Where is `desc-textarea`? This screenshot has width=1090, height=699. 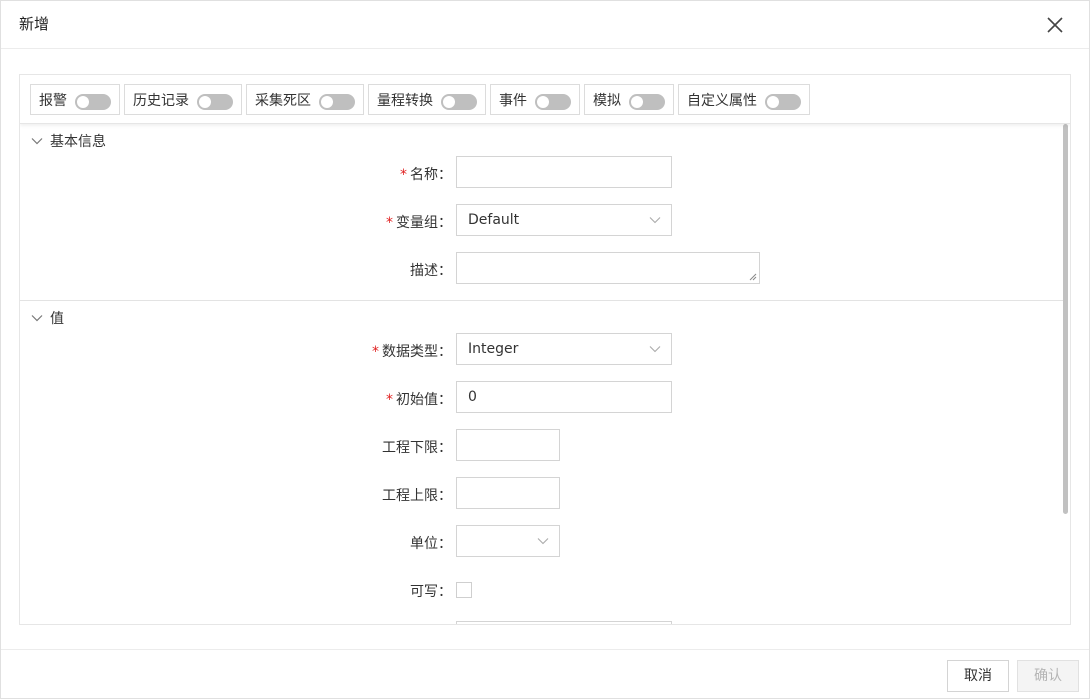
desc-textarea is located at coordinates (608, 268).